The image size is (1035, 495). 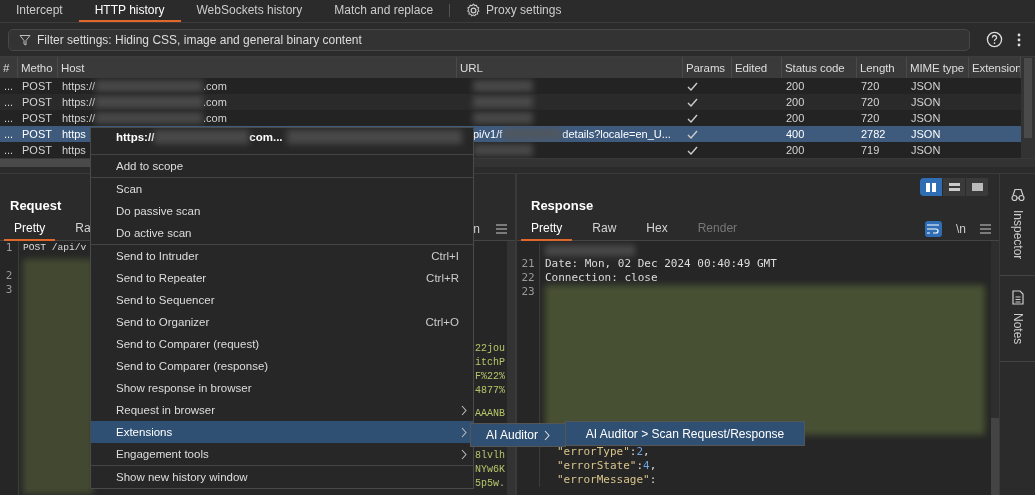 I want to click on code-fragment: AAANB, so click(x=490, y=414).